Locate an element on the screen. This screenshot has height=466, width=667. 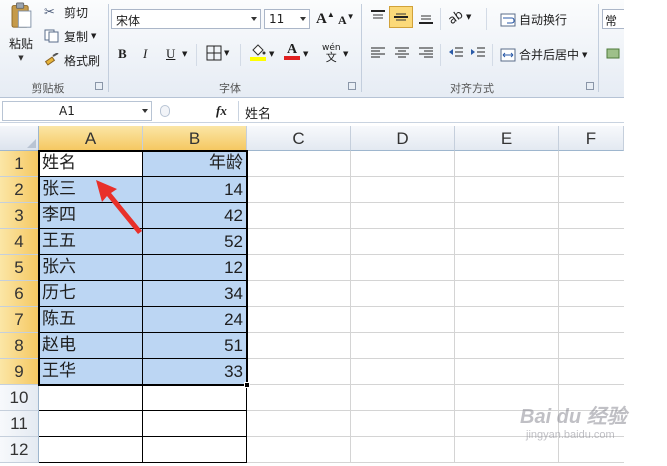
align-middle-button is located at coordinates (401, 17).